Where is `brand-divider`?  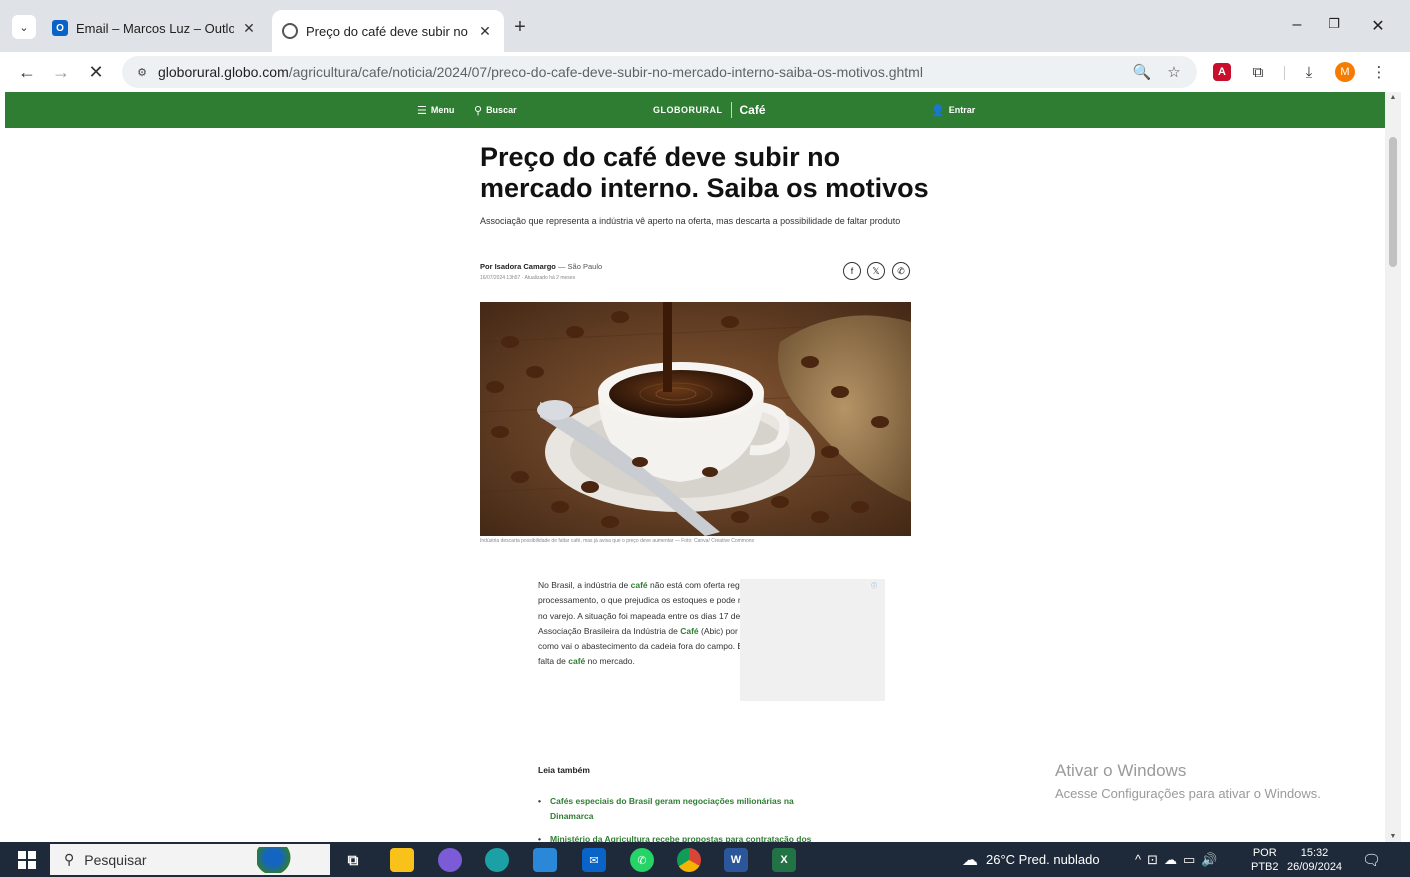
brand-divider is located at coordinates (731, 110).